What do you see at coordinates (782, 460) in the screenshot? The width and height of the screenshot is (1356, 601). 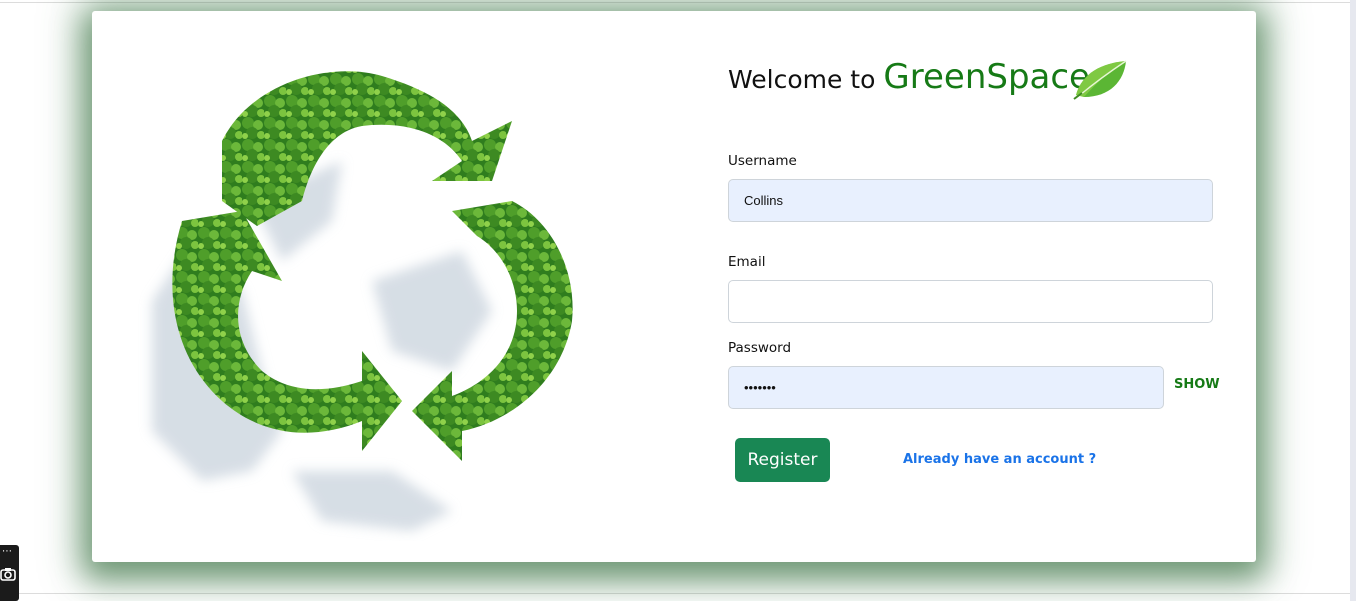 I see `register-button: Register` at bounding box center [782, 460].